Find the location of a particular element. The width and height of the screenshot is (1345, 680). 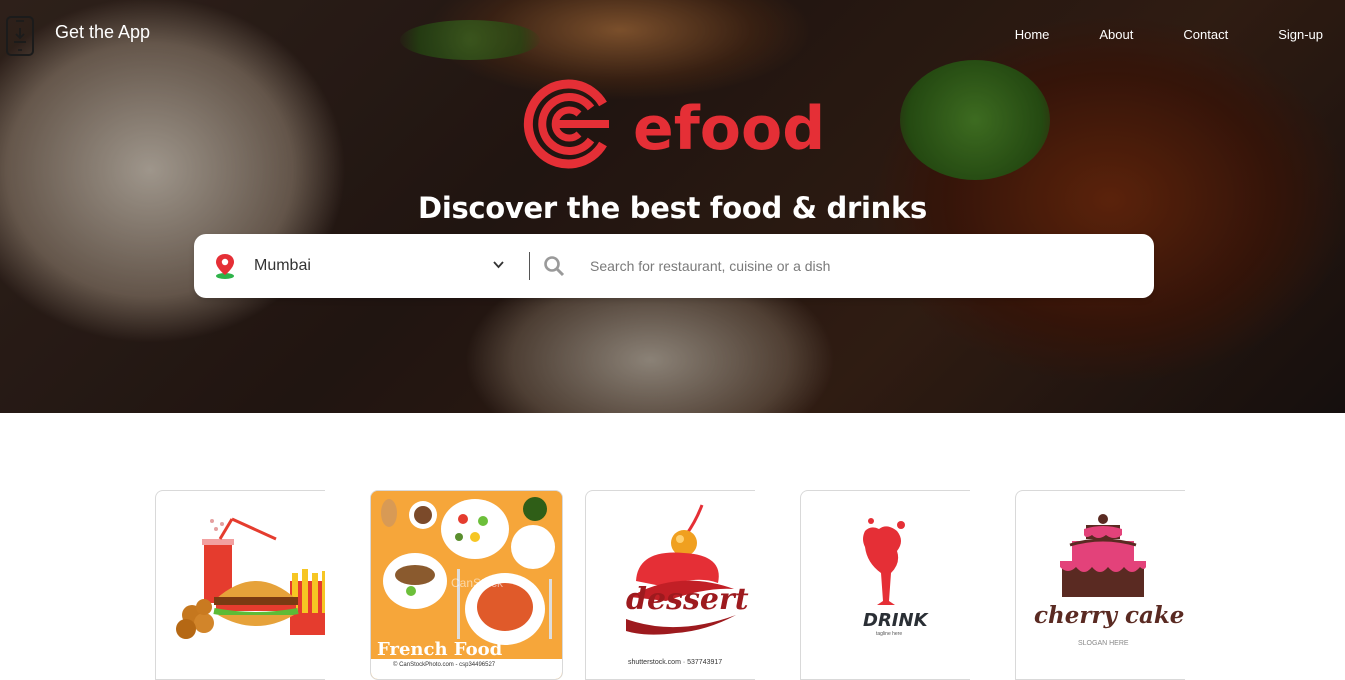

dessert-illustration: dessert shutterstock.com · 537743917 is located at coordinates (687, 585).